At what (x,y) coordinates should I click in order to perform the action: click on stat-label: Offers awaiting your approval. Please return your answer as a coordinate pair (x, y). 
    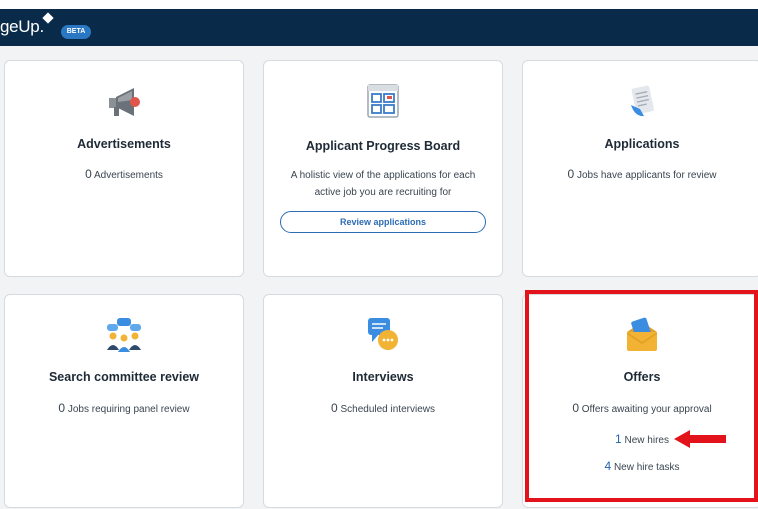
    Looking at the image, I should click on (646, 409).